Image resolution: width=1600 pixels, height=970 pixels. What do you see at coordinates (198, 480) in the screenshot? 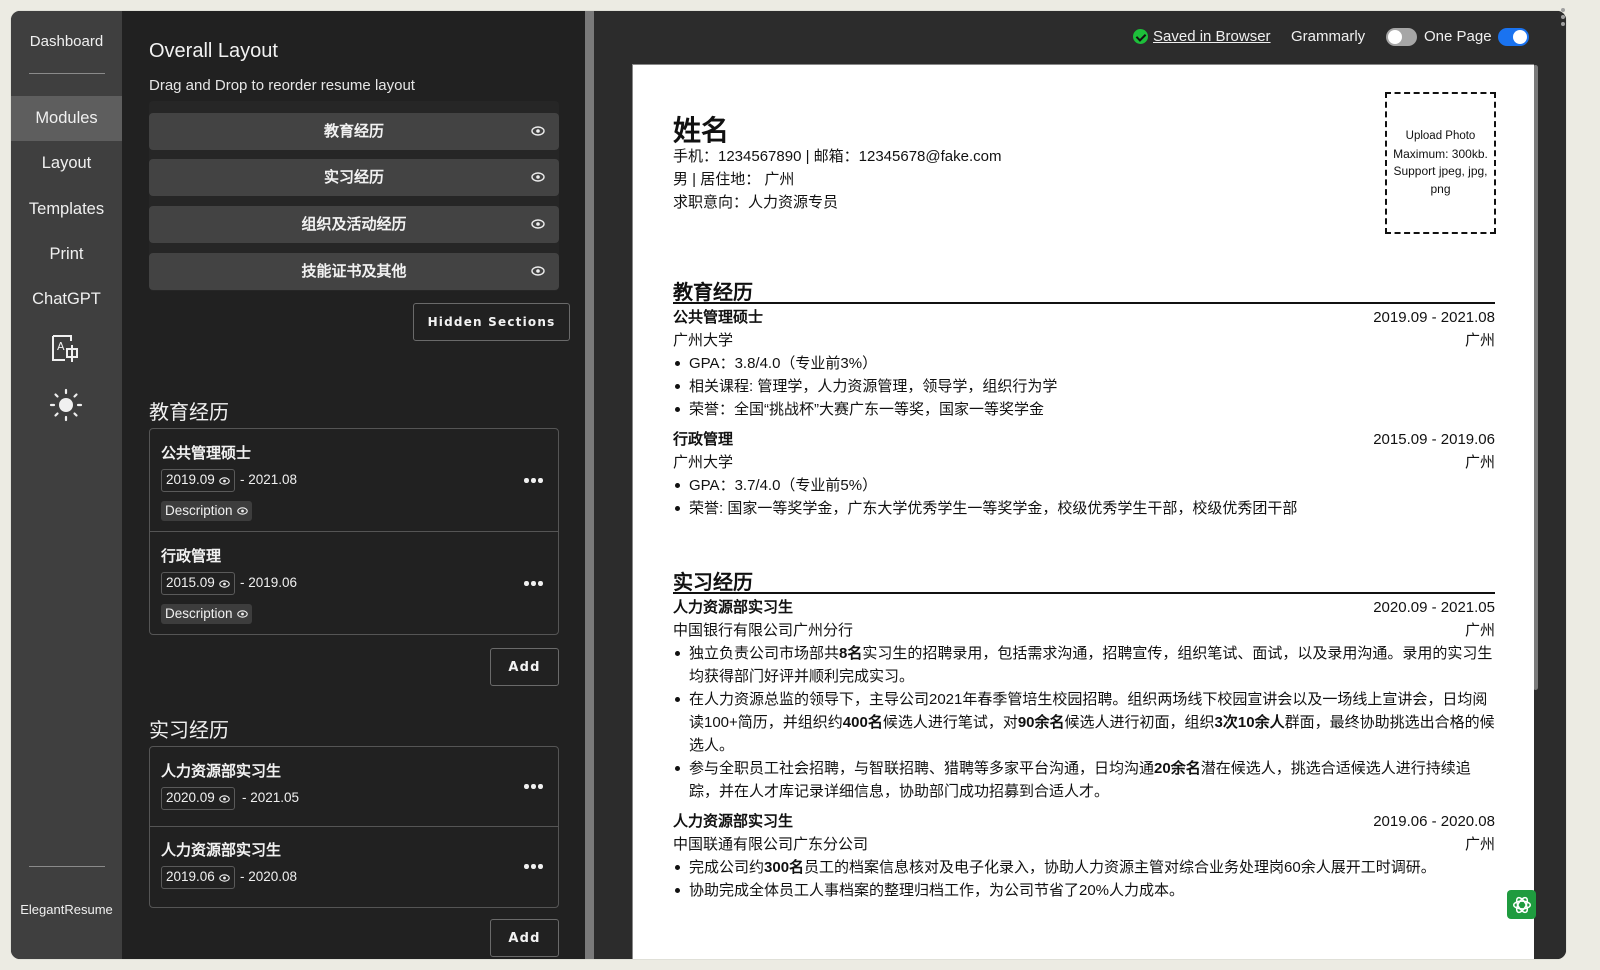
I see `start-date-field: 2019.09` at bounding box center [198, 480].